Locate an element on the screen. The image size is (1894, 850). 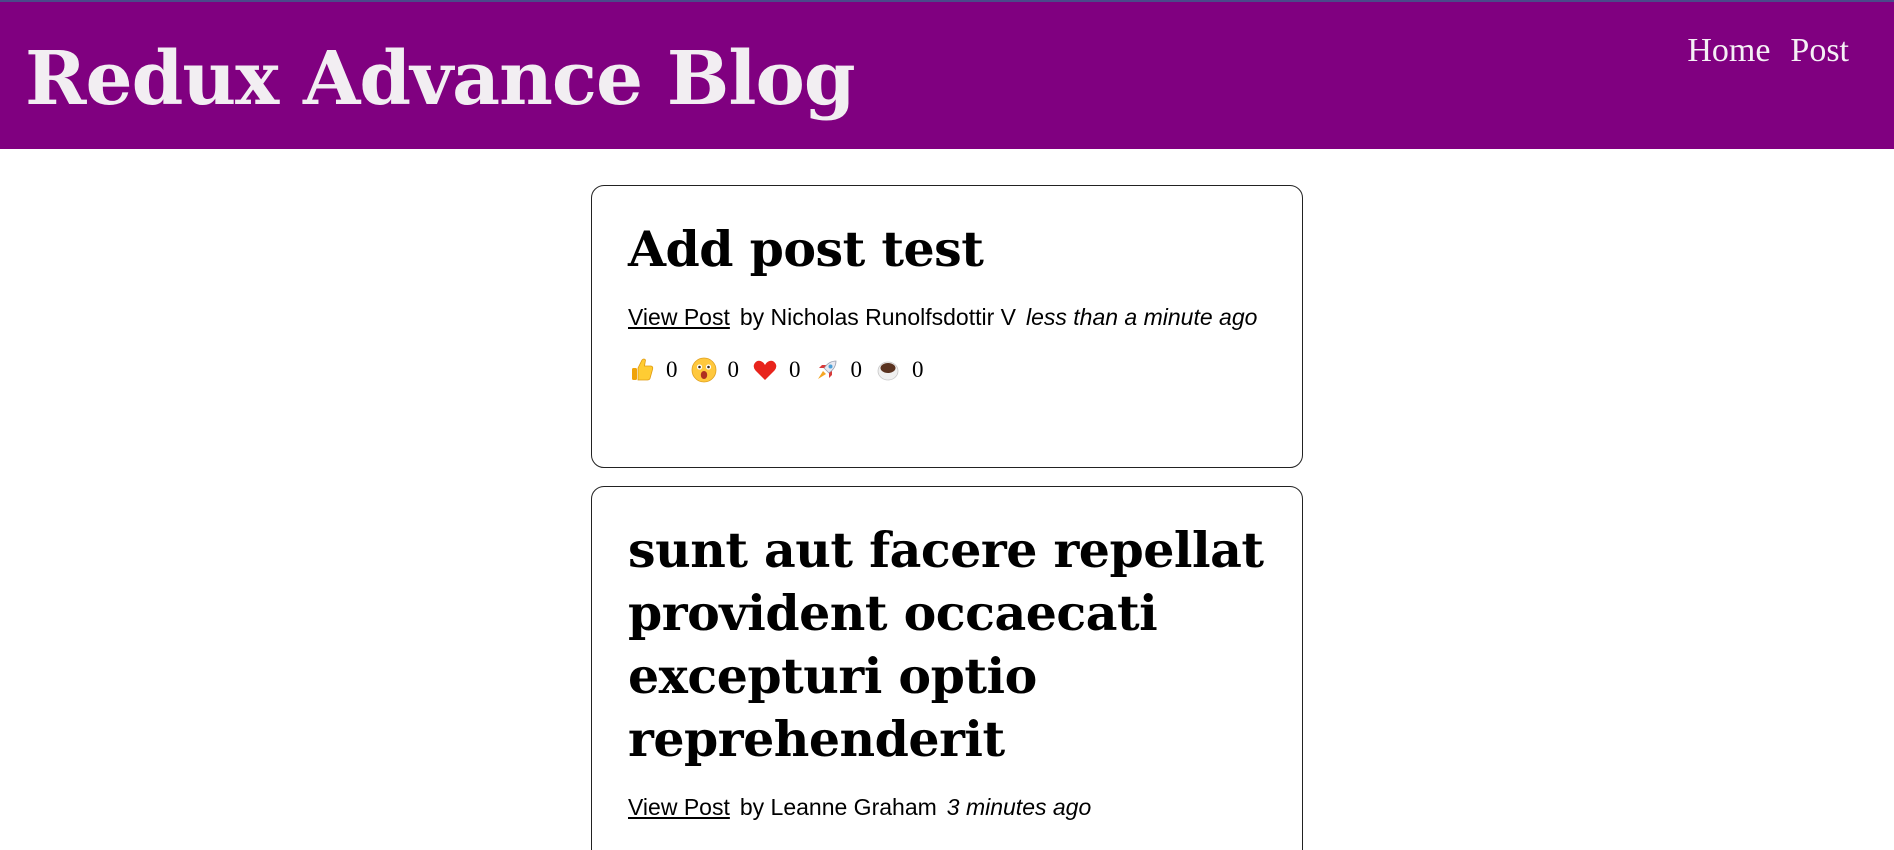
thumbs-up-icon is located at coordinates (642, 370).